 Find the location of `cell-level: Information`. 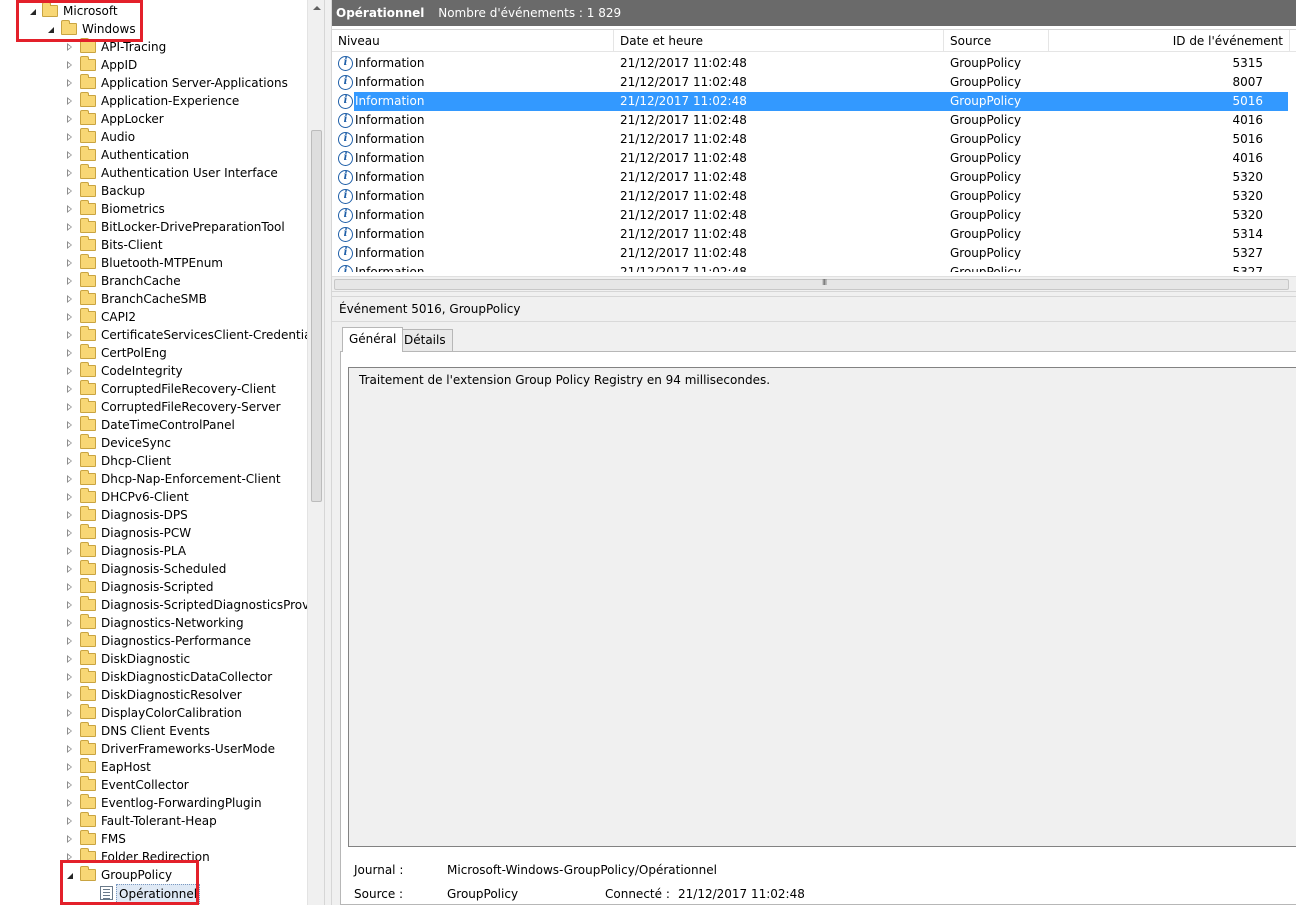

cell-level: Information is located at coordinates (390, 63).